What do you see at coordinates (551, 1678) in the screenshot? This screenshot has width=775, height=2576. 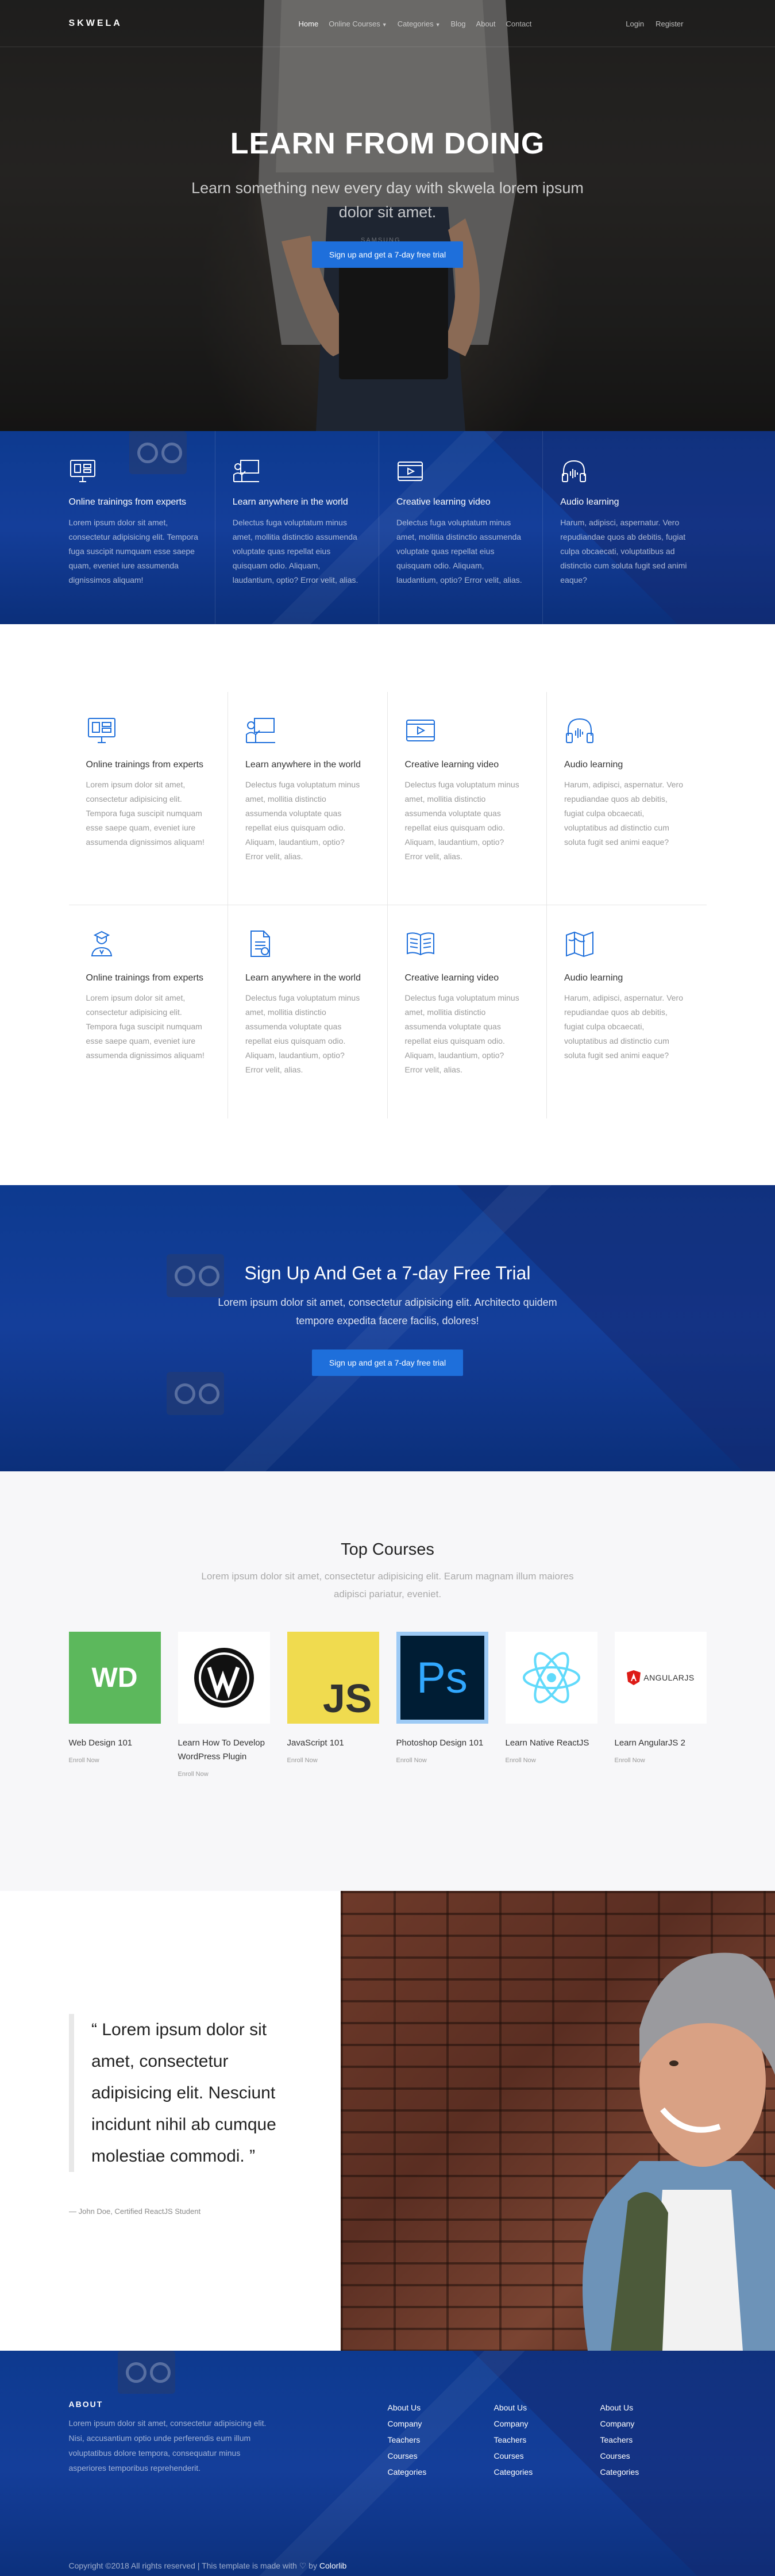 I see `react-logo` at bounding box center [551, 1678].